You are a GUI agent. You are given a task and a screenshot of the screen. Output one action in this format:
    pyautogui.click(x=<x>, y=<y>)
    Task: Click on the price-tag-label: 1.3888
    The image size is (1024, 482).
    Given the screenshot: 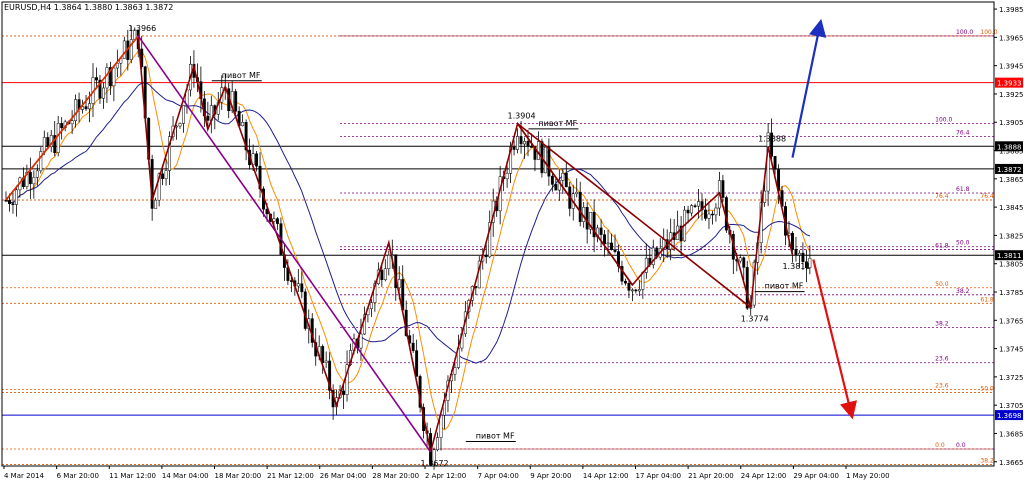 What is the action you would take?
    pyautogui.click(x=1009, y=147)
    